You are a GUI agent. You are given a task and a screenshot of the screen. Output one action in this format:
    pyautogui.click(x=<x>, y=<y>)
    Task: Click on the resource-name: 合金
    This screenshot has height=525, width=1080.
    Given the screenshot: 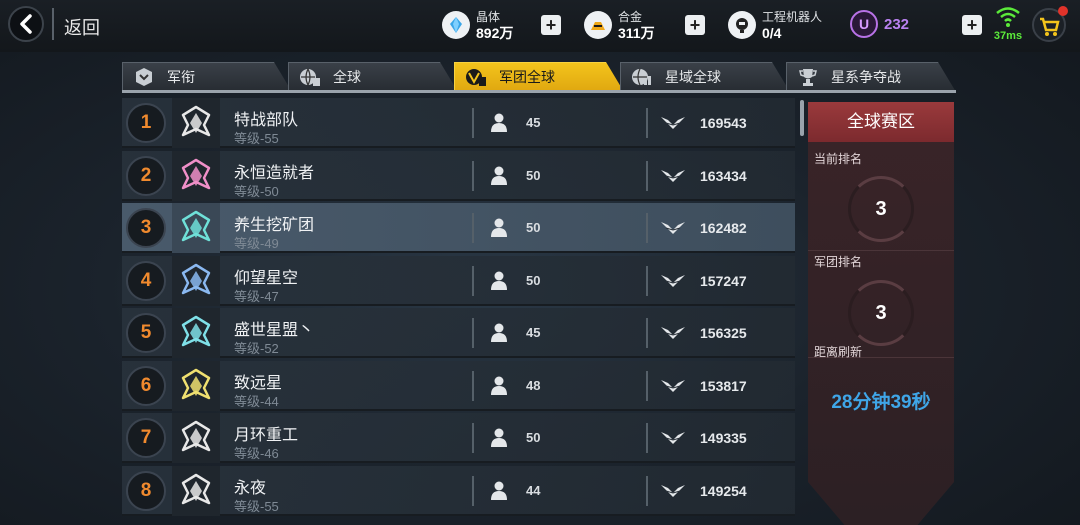 What is the action you would take?
    pyautogui.click(x=630, y=17)
    